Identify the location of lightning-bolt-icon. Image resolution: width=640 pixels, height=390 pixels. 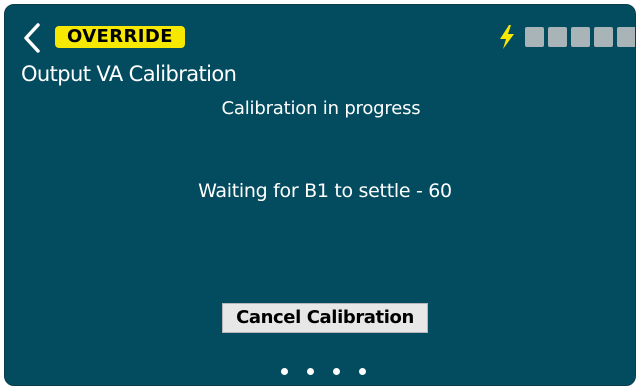
(507, 37).